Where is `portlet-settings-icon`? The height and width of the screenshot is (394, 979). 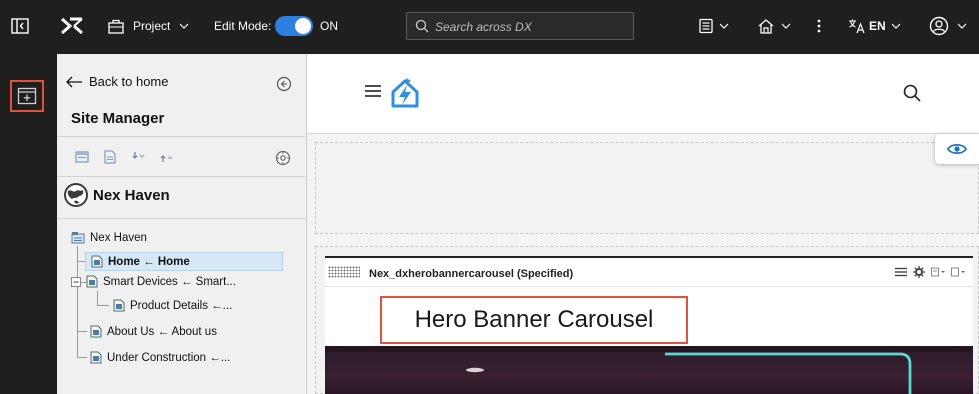 portlet-settings-icon is located at coordinates (919, 272).